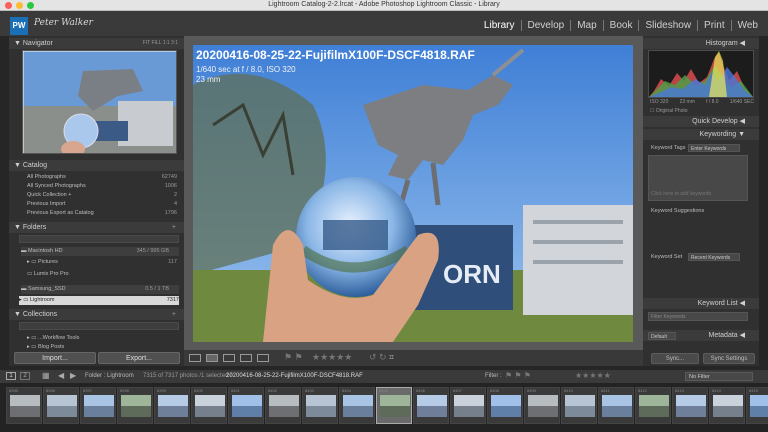  What do you see at coordinates (102, 347) in the screenshot?
I see `collection-set: ▸ ▭ Blog Posts` at bounding box center [102, 347].